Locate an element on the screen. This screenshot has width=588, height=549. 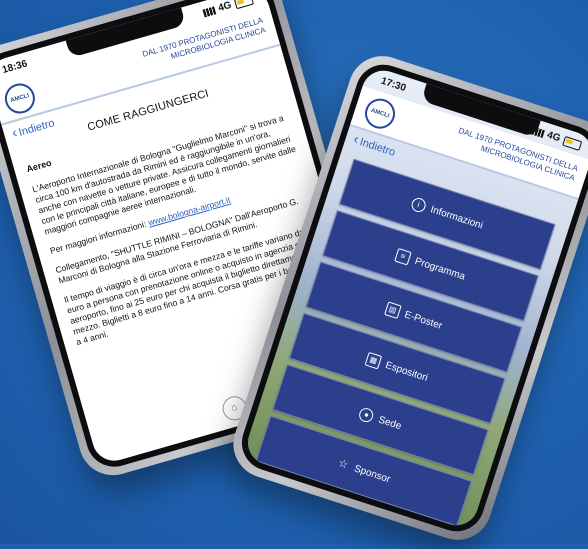
info-icon: i is located at coordinates (418, 205).